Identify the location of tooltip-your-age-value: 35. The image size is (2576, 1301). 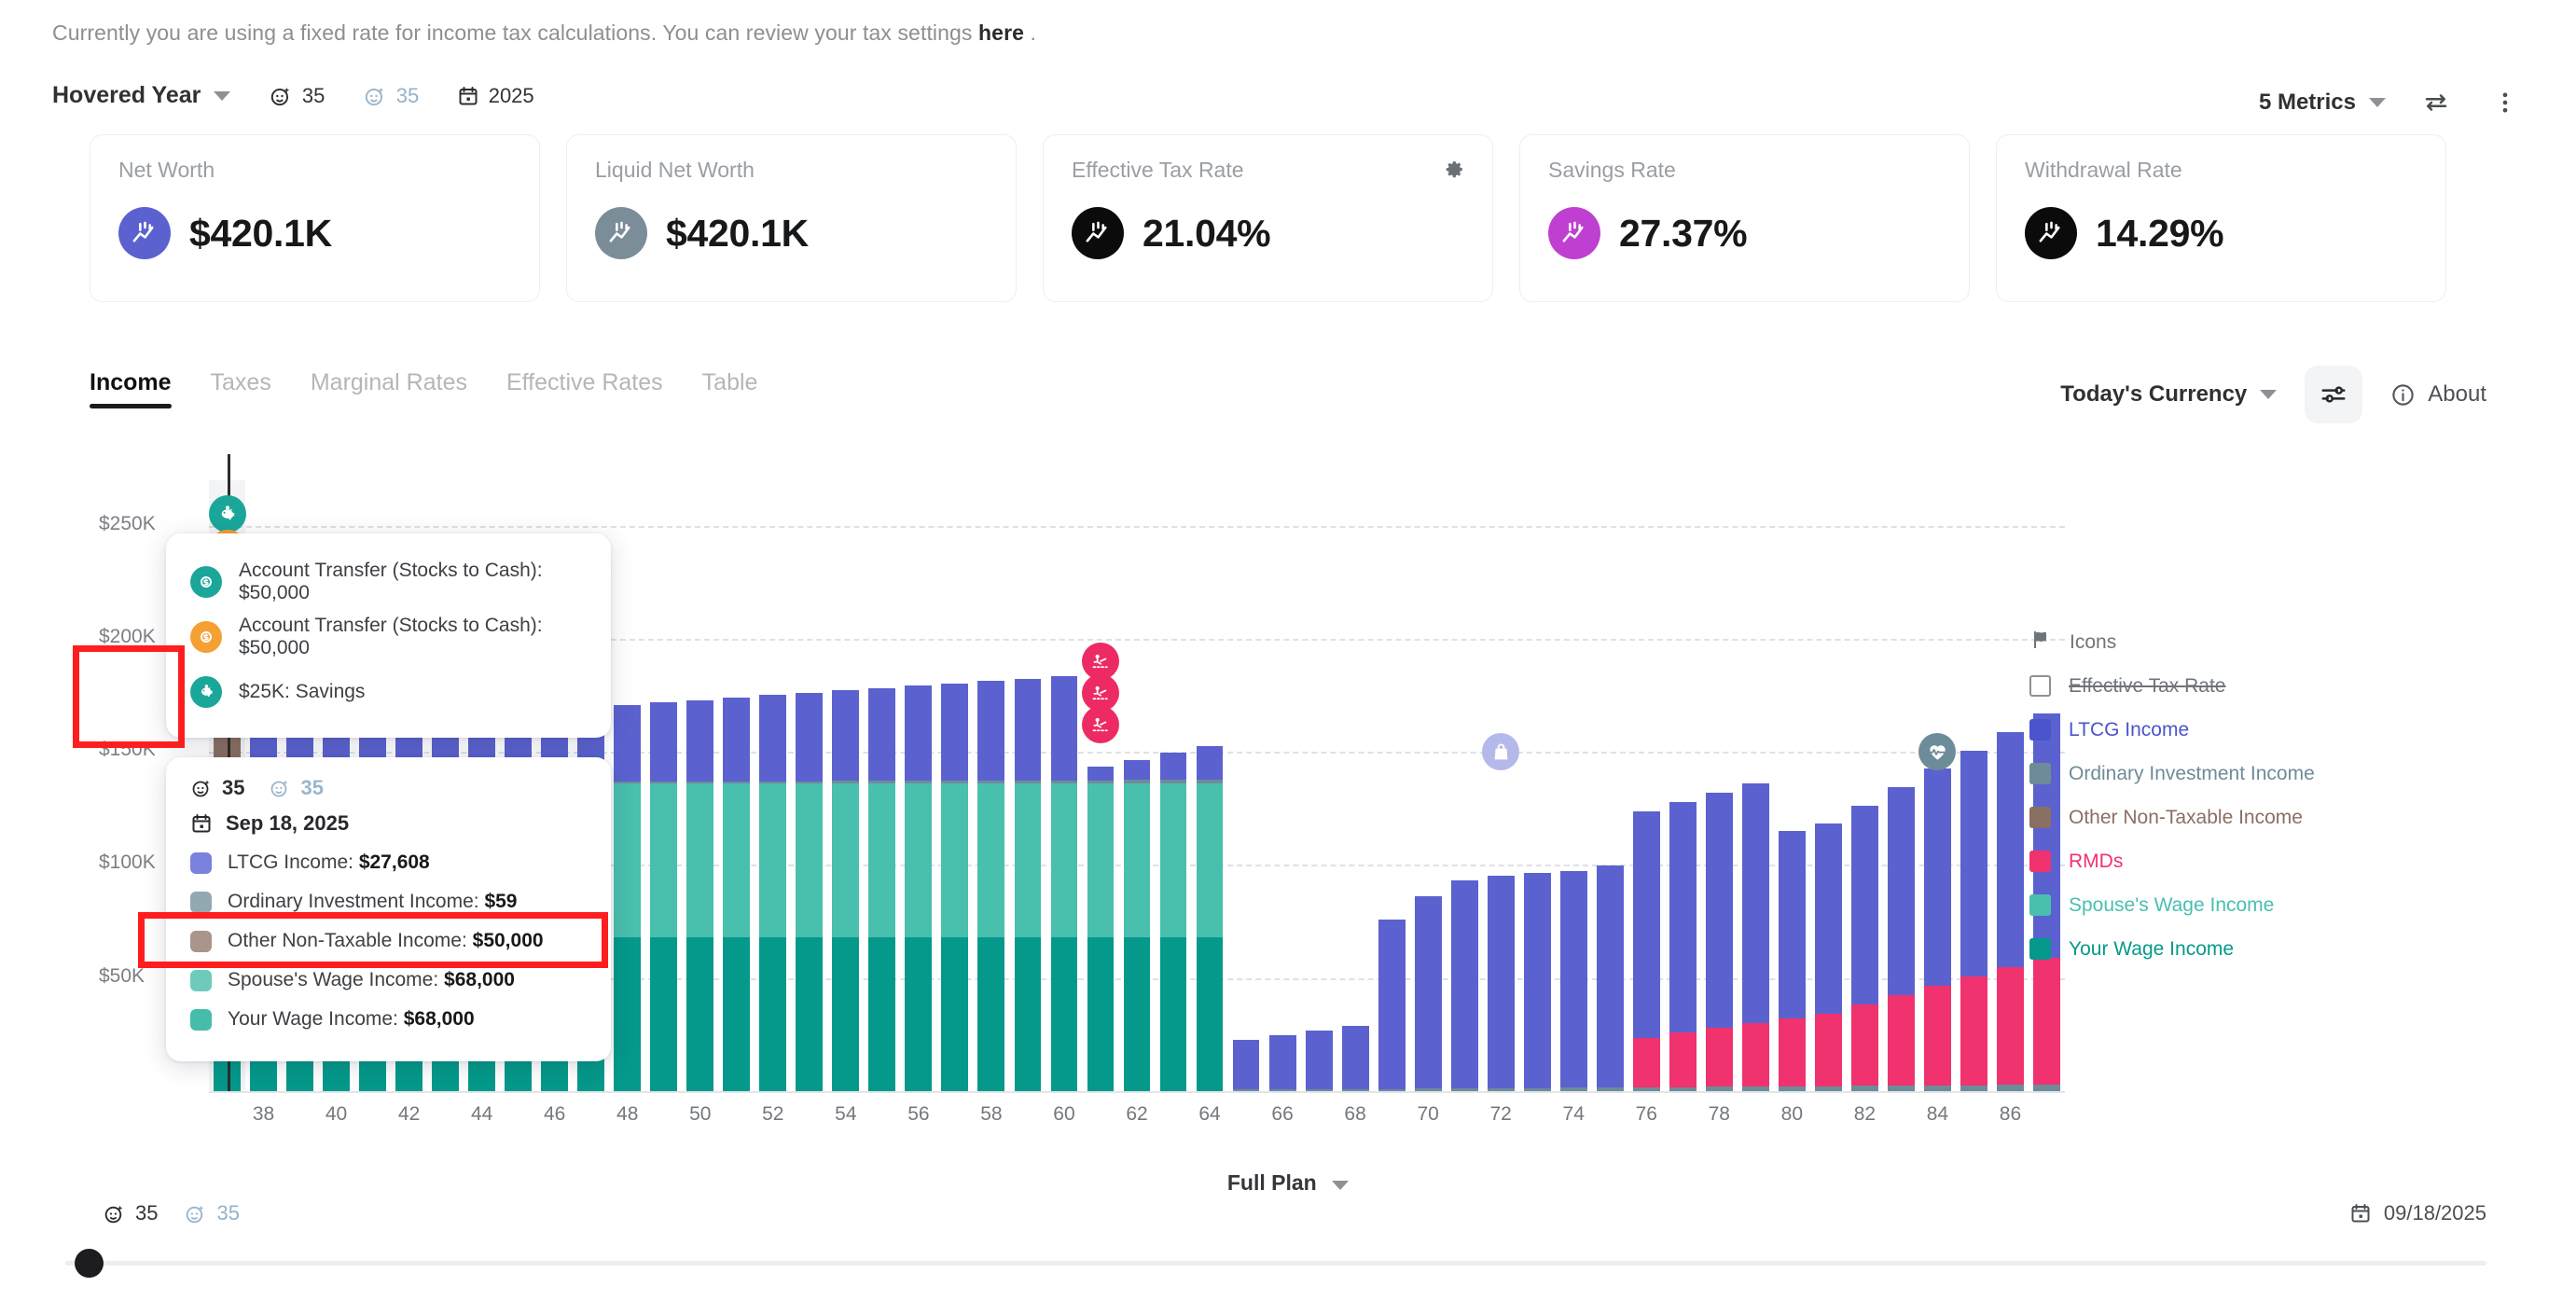
(233, 787).